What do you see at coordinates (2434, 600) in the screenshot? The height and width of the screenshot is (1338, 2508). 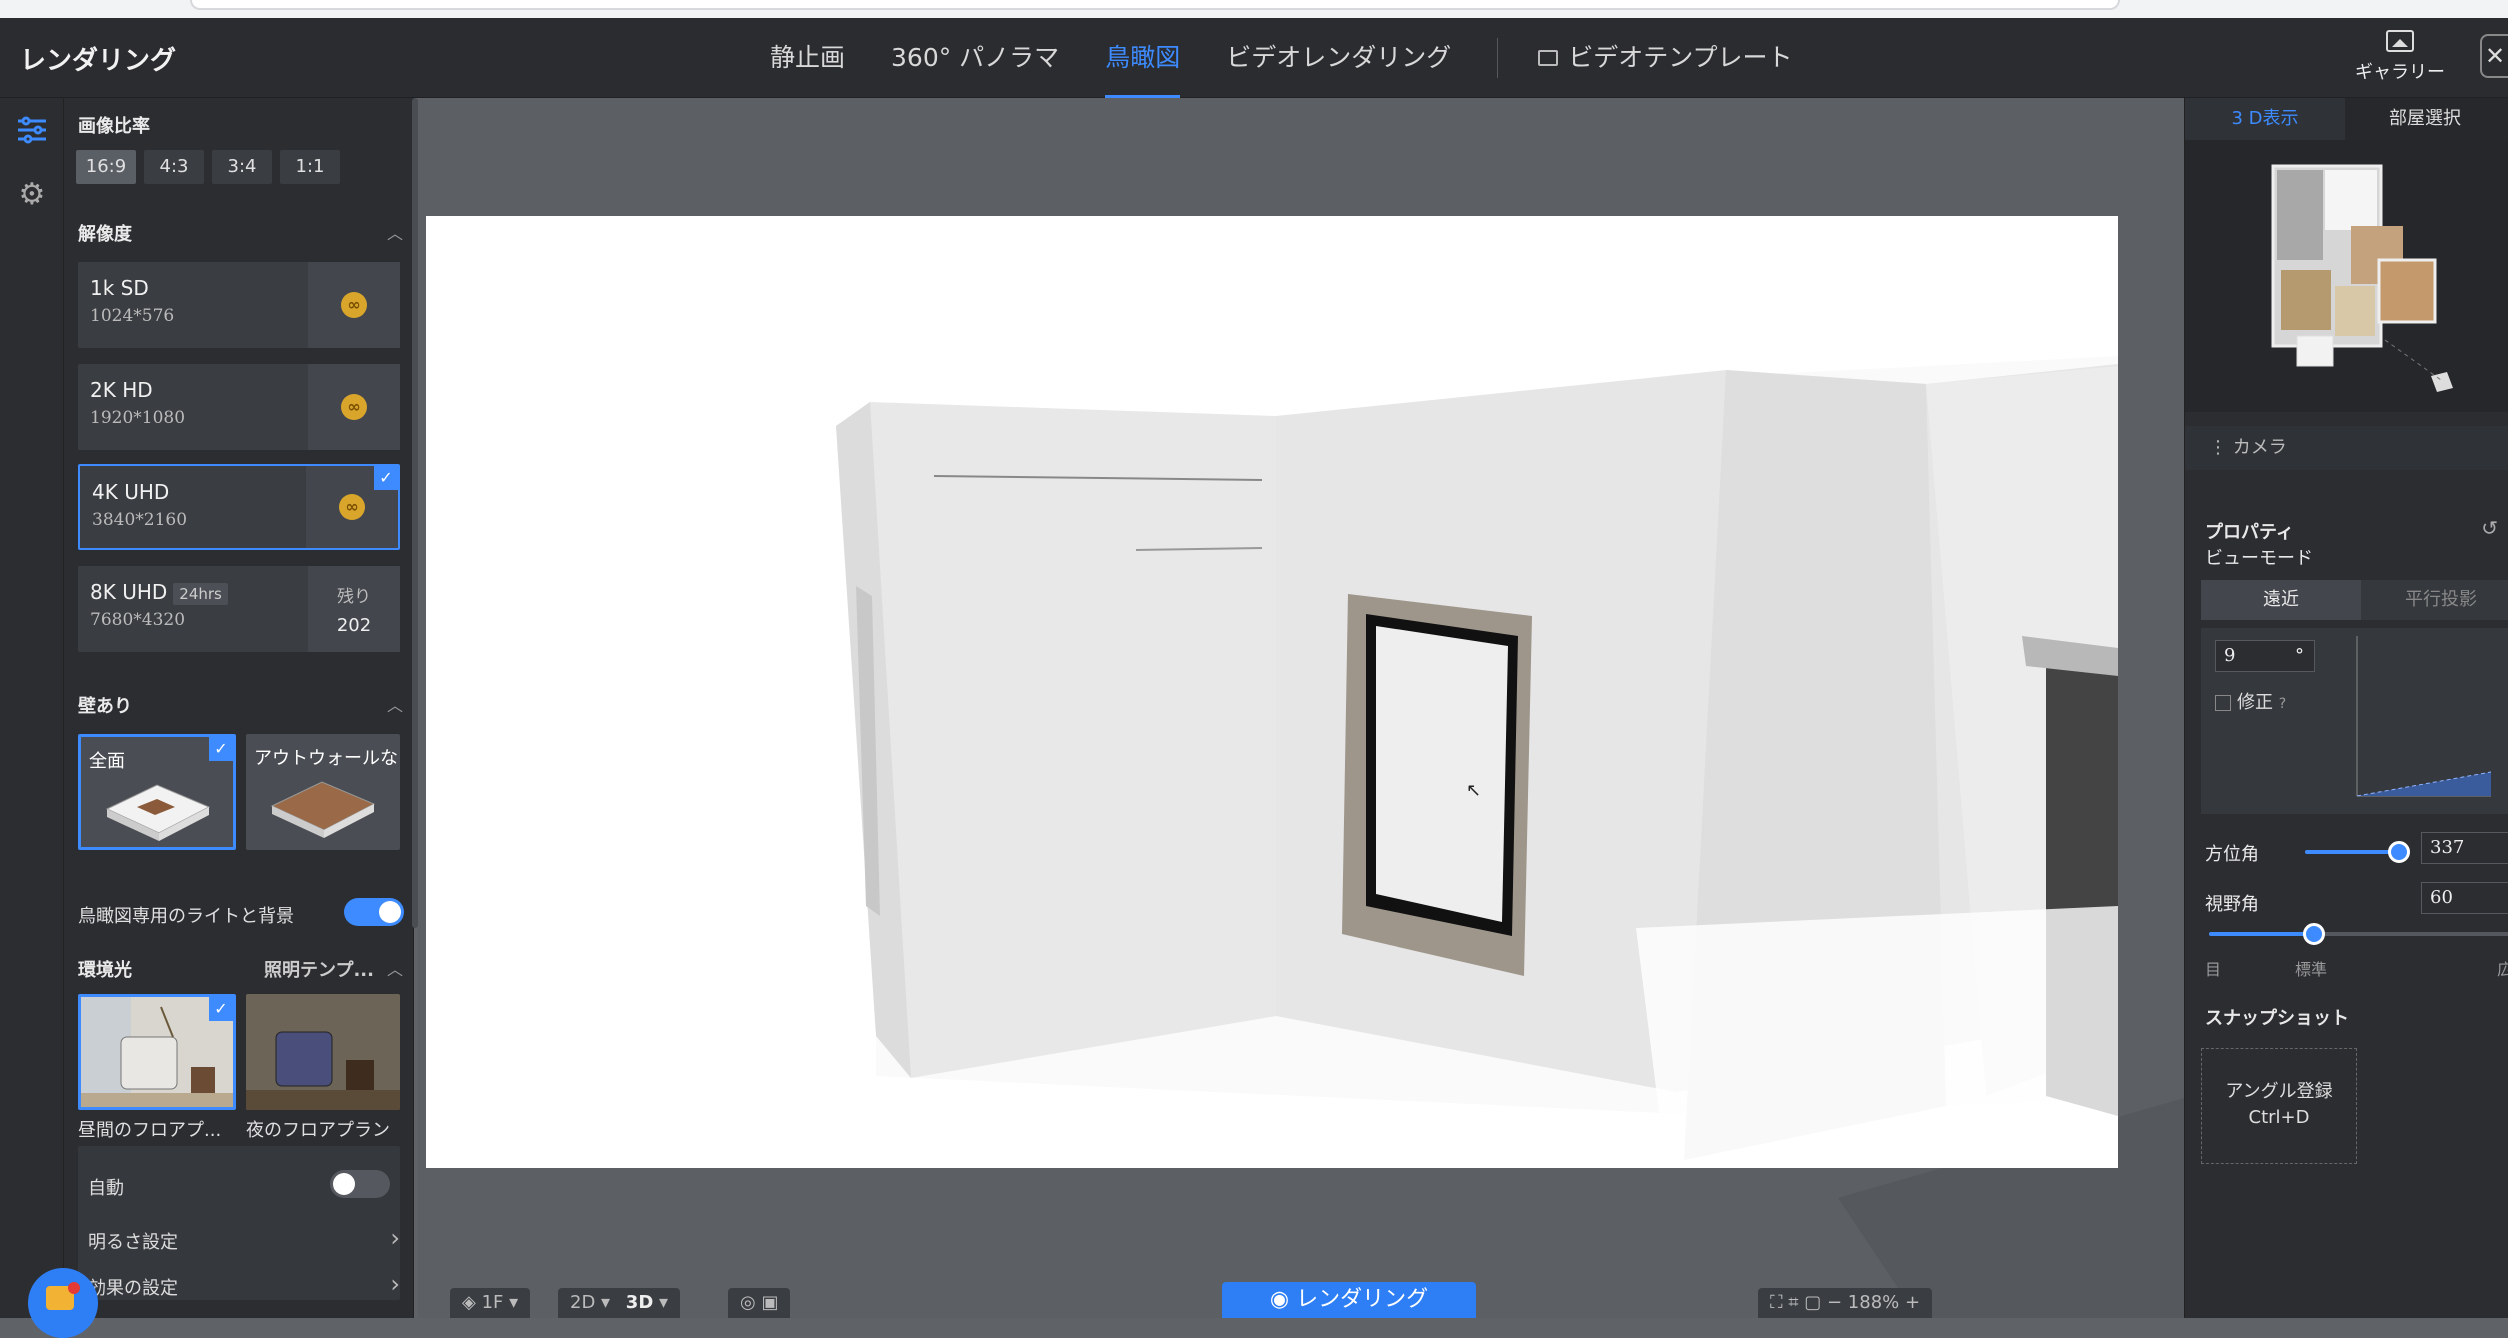 I see `view-mode-parallel: 平行投影` at bounding box center [2434, 600].